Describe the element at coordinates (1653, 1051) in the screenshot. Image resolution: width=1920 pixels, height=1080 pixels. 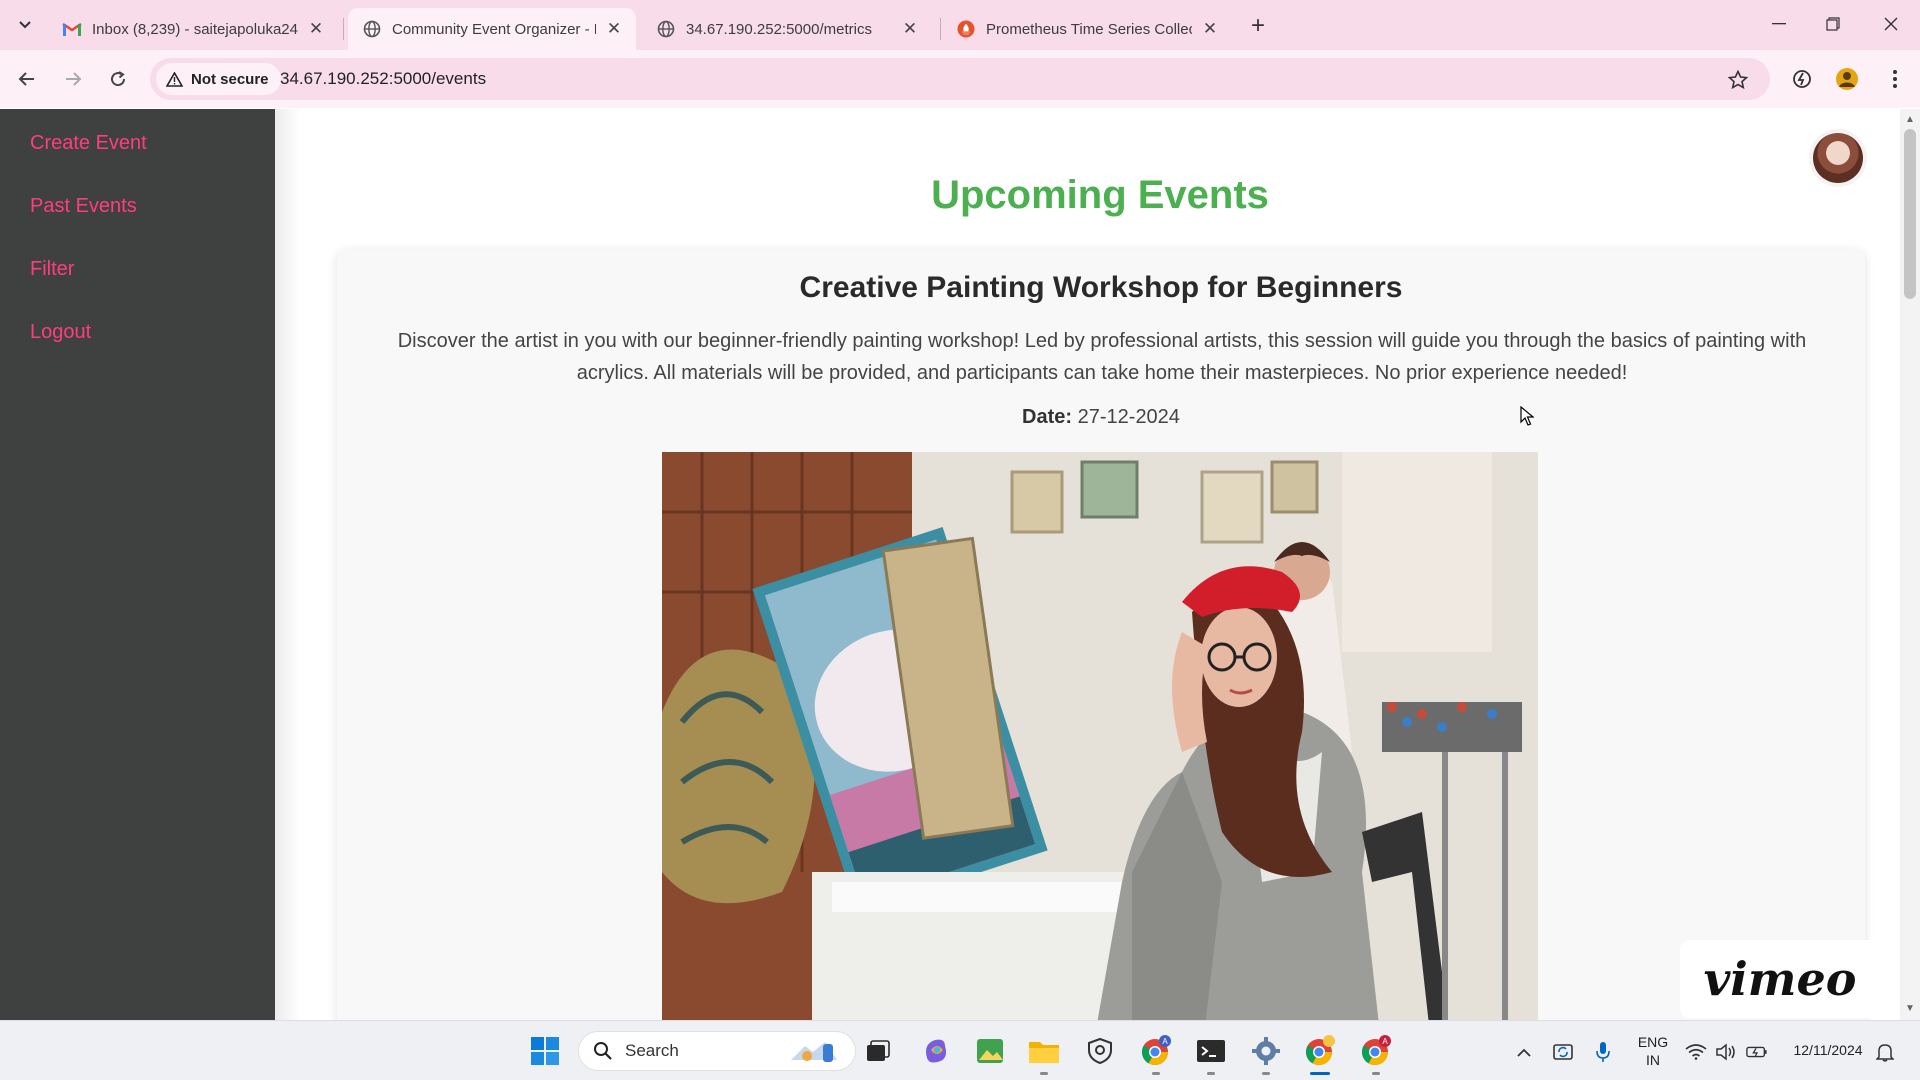
I see `input-language: ENG IN` at that location.